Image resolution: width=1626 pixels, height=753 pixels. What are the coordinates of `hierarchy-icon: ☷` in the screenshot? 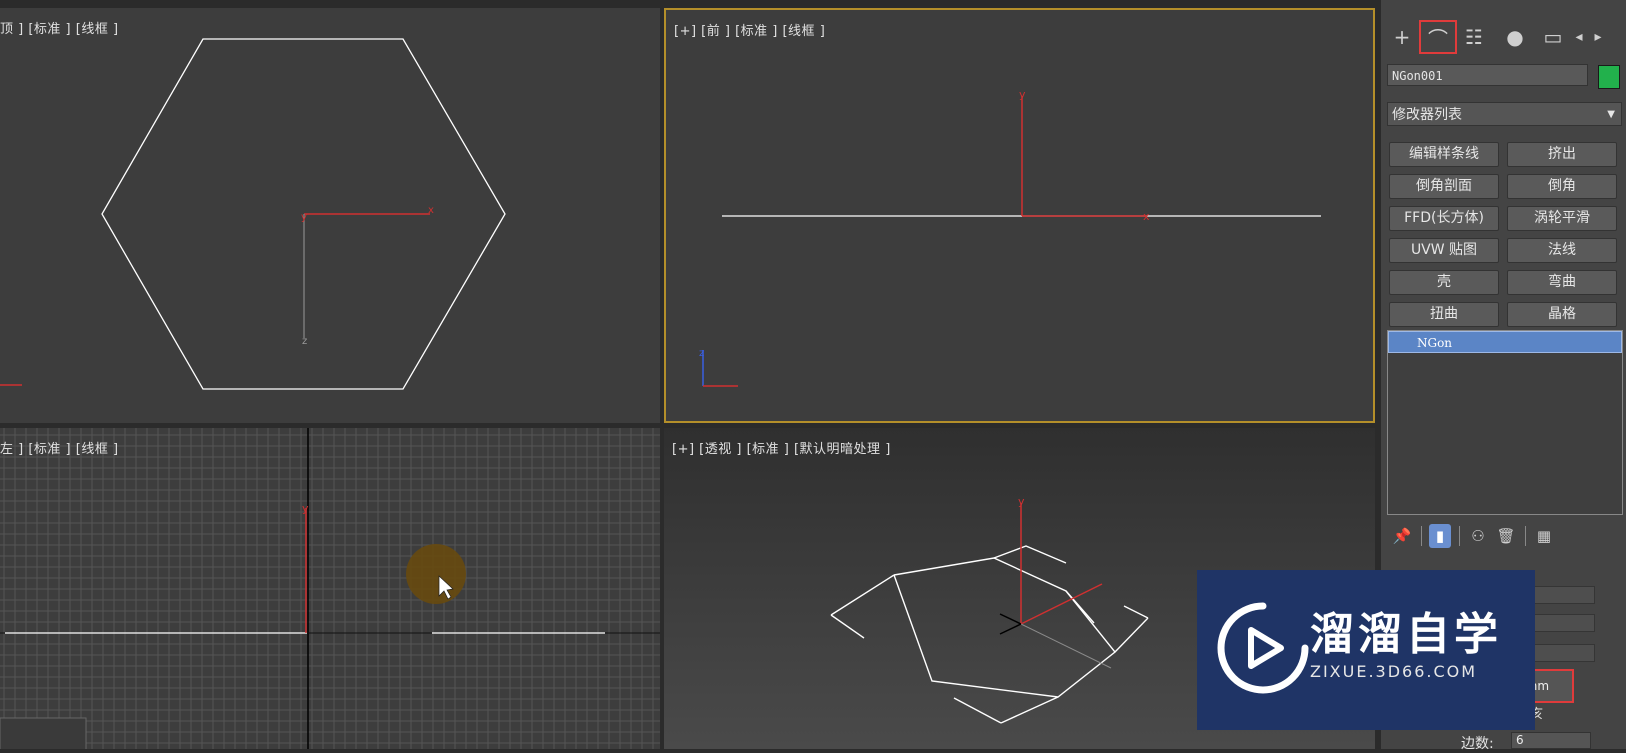 It's located at (1474, 37).